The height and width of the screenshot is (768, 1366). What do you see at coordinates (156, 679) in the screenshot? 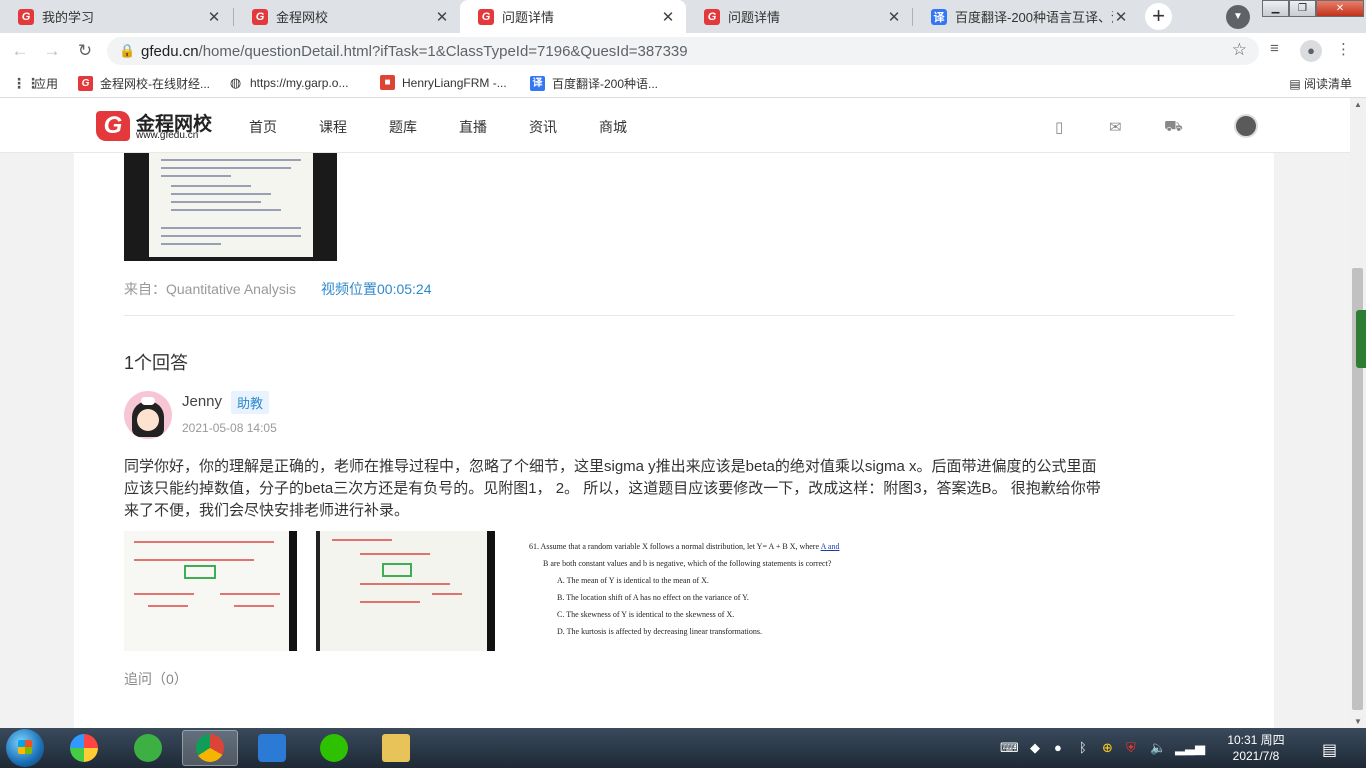
I see `followup-link: 追问（0）` at bounding box center [156, 679].